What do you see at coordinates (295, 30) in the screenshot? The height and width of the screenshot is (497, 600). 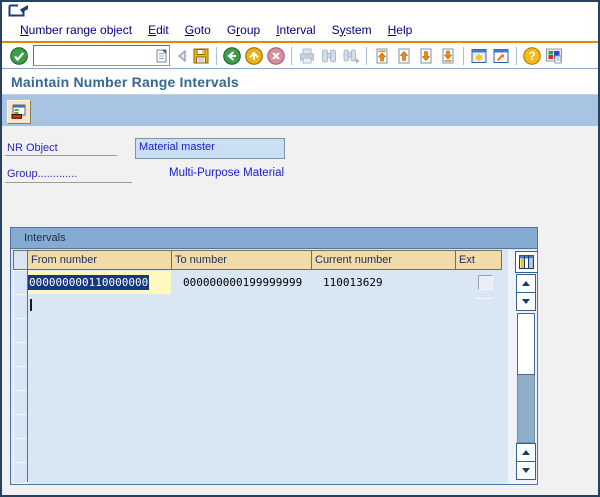 I see `menu-interval: Interval` at bounding box center [295, 30].